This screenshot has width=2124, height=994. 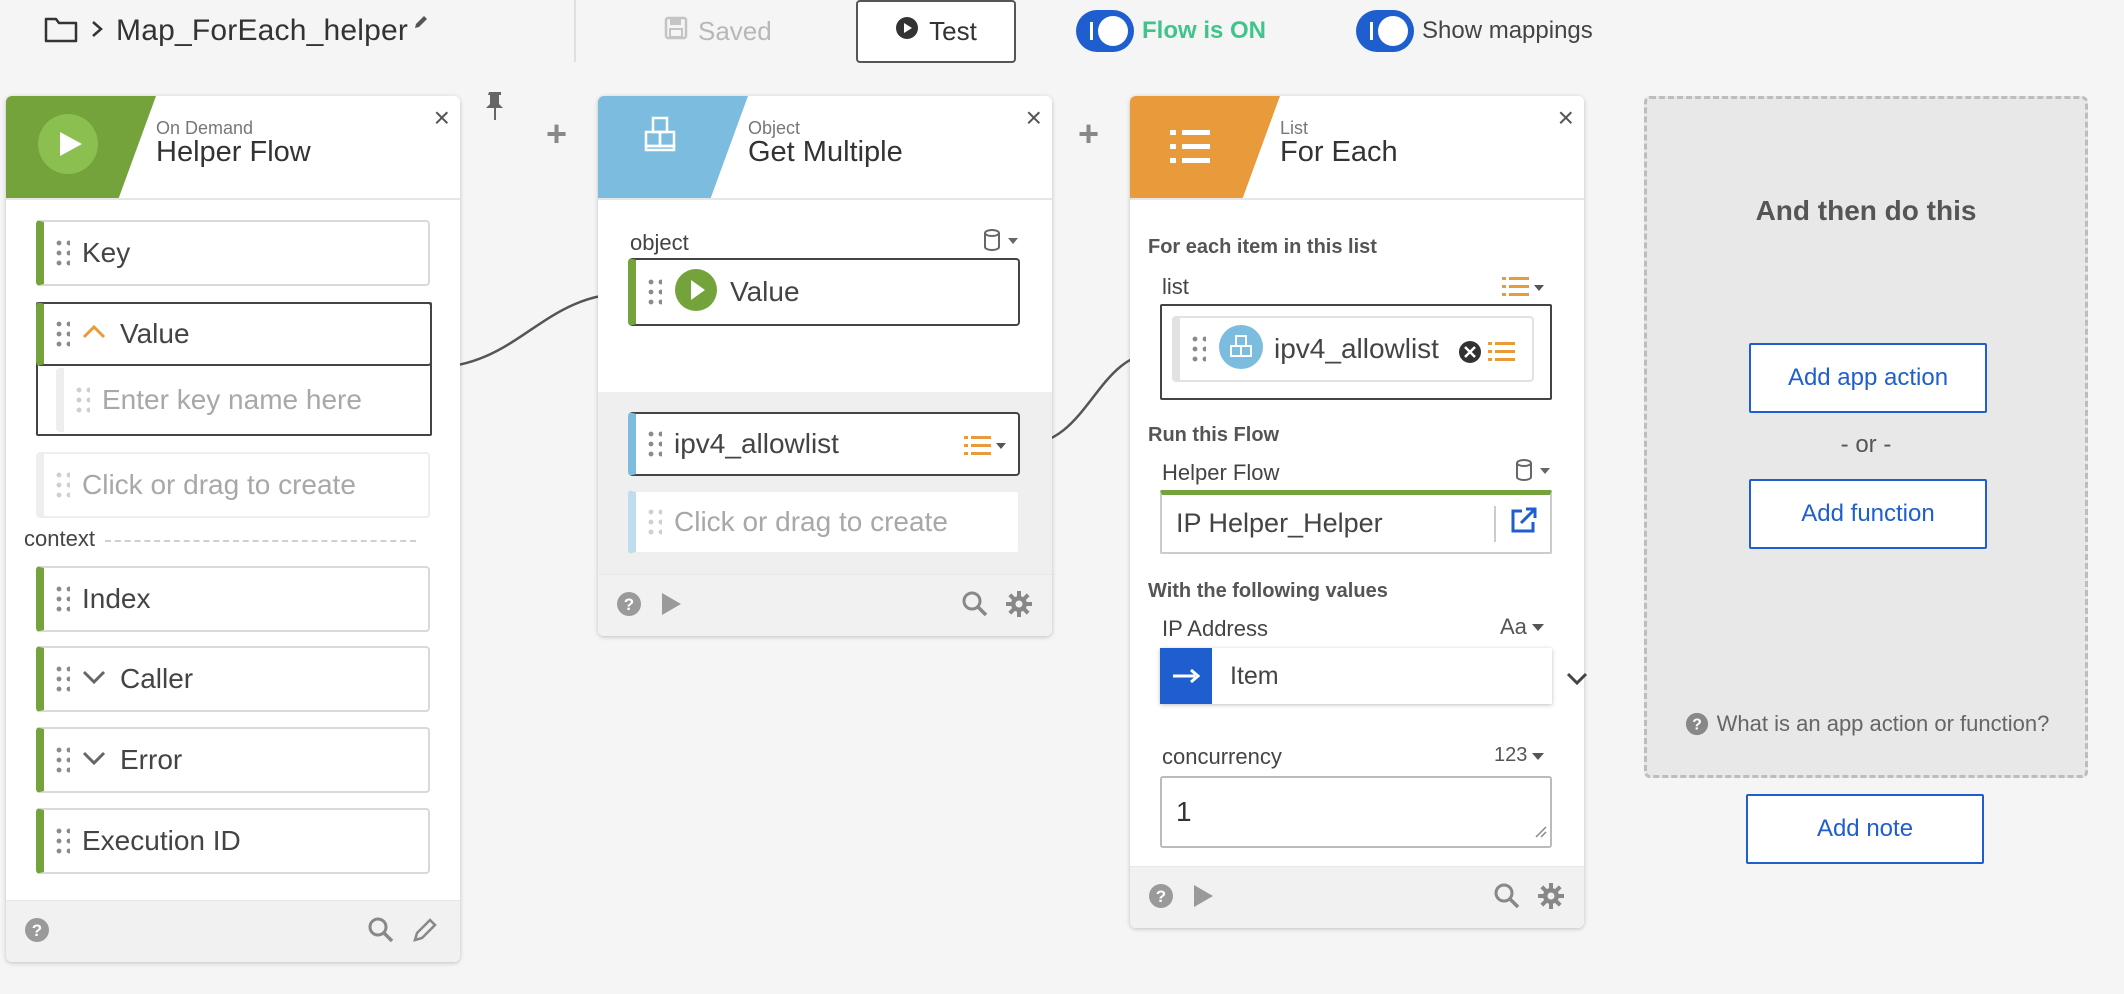 What do you see at coordinates (1356, 676) in the screenshot?
I see `ip-address-mapping: Item` at bounding box center [1356, 676].